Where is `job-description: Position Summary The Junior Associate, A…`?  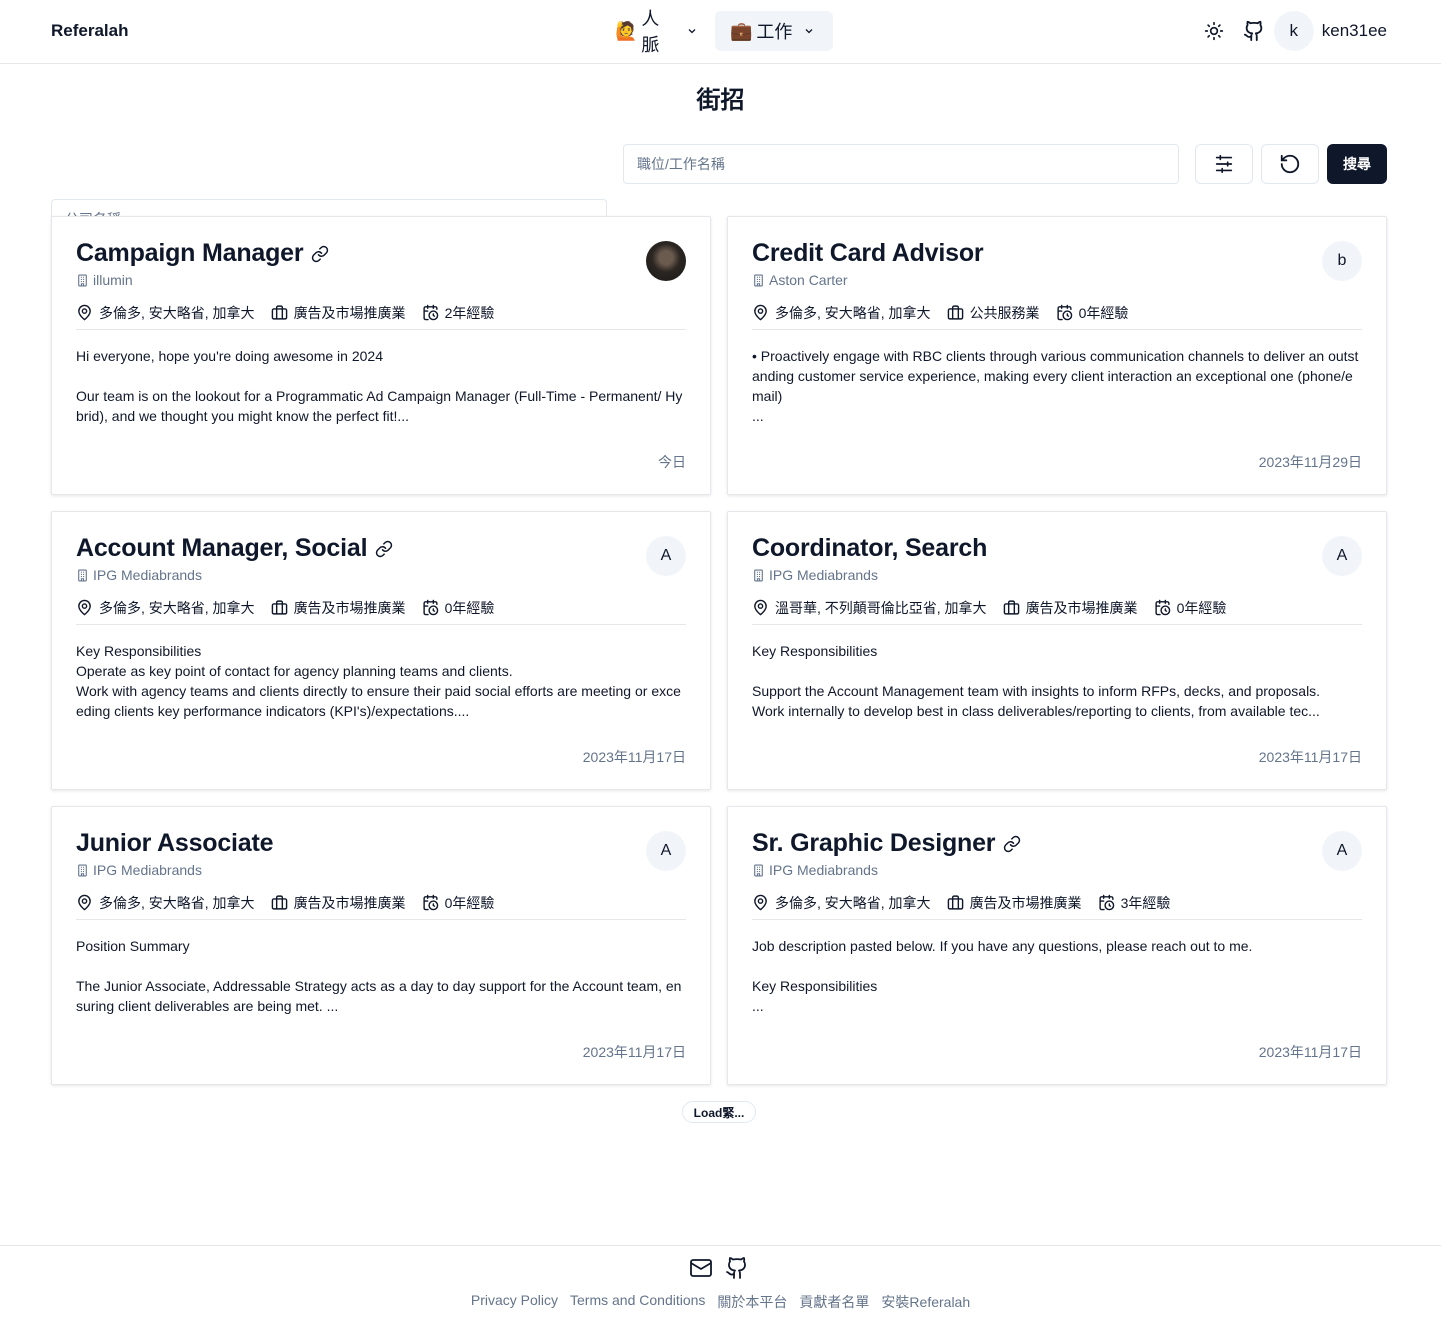
job-description: Position Summary The Junior Associate, A… is located at coordinates (379, 976).